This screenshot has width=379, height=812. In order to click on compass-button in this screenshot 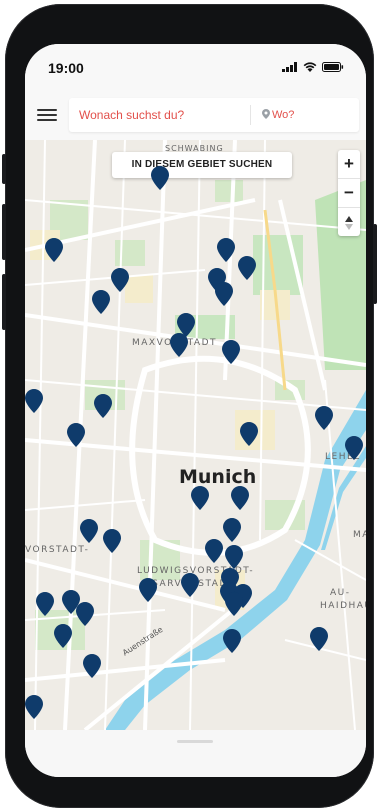, I will do `click(349, 222)`.